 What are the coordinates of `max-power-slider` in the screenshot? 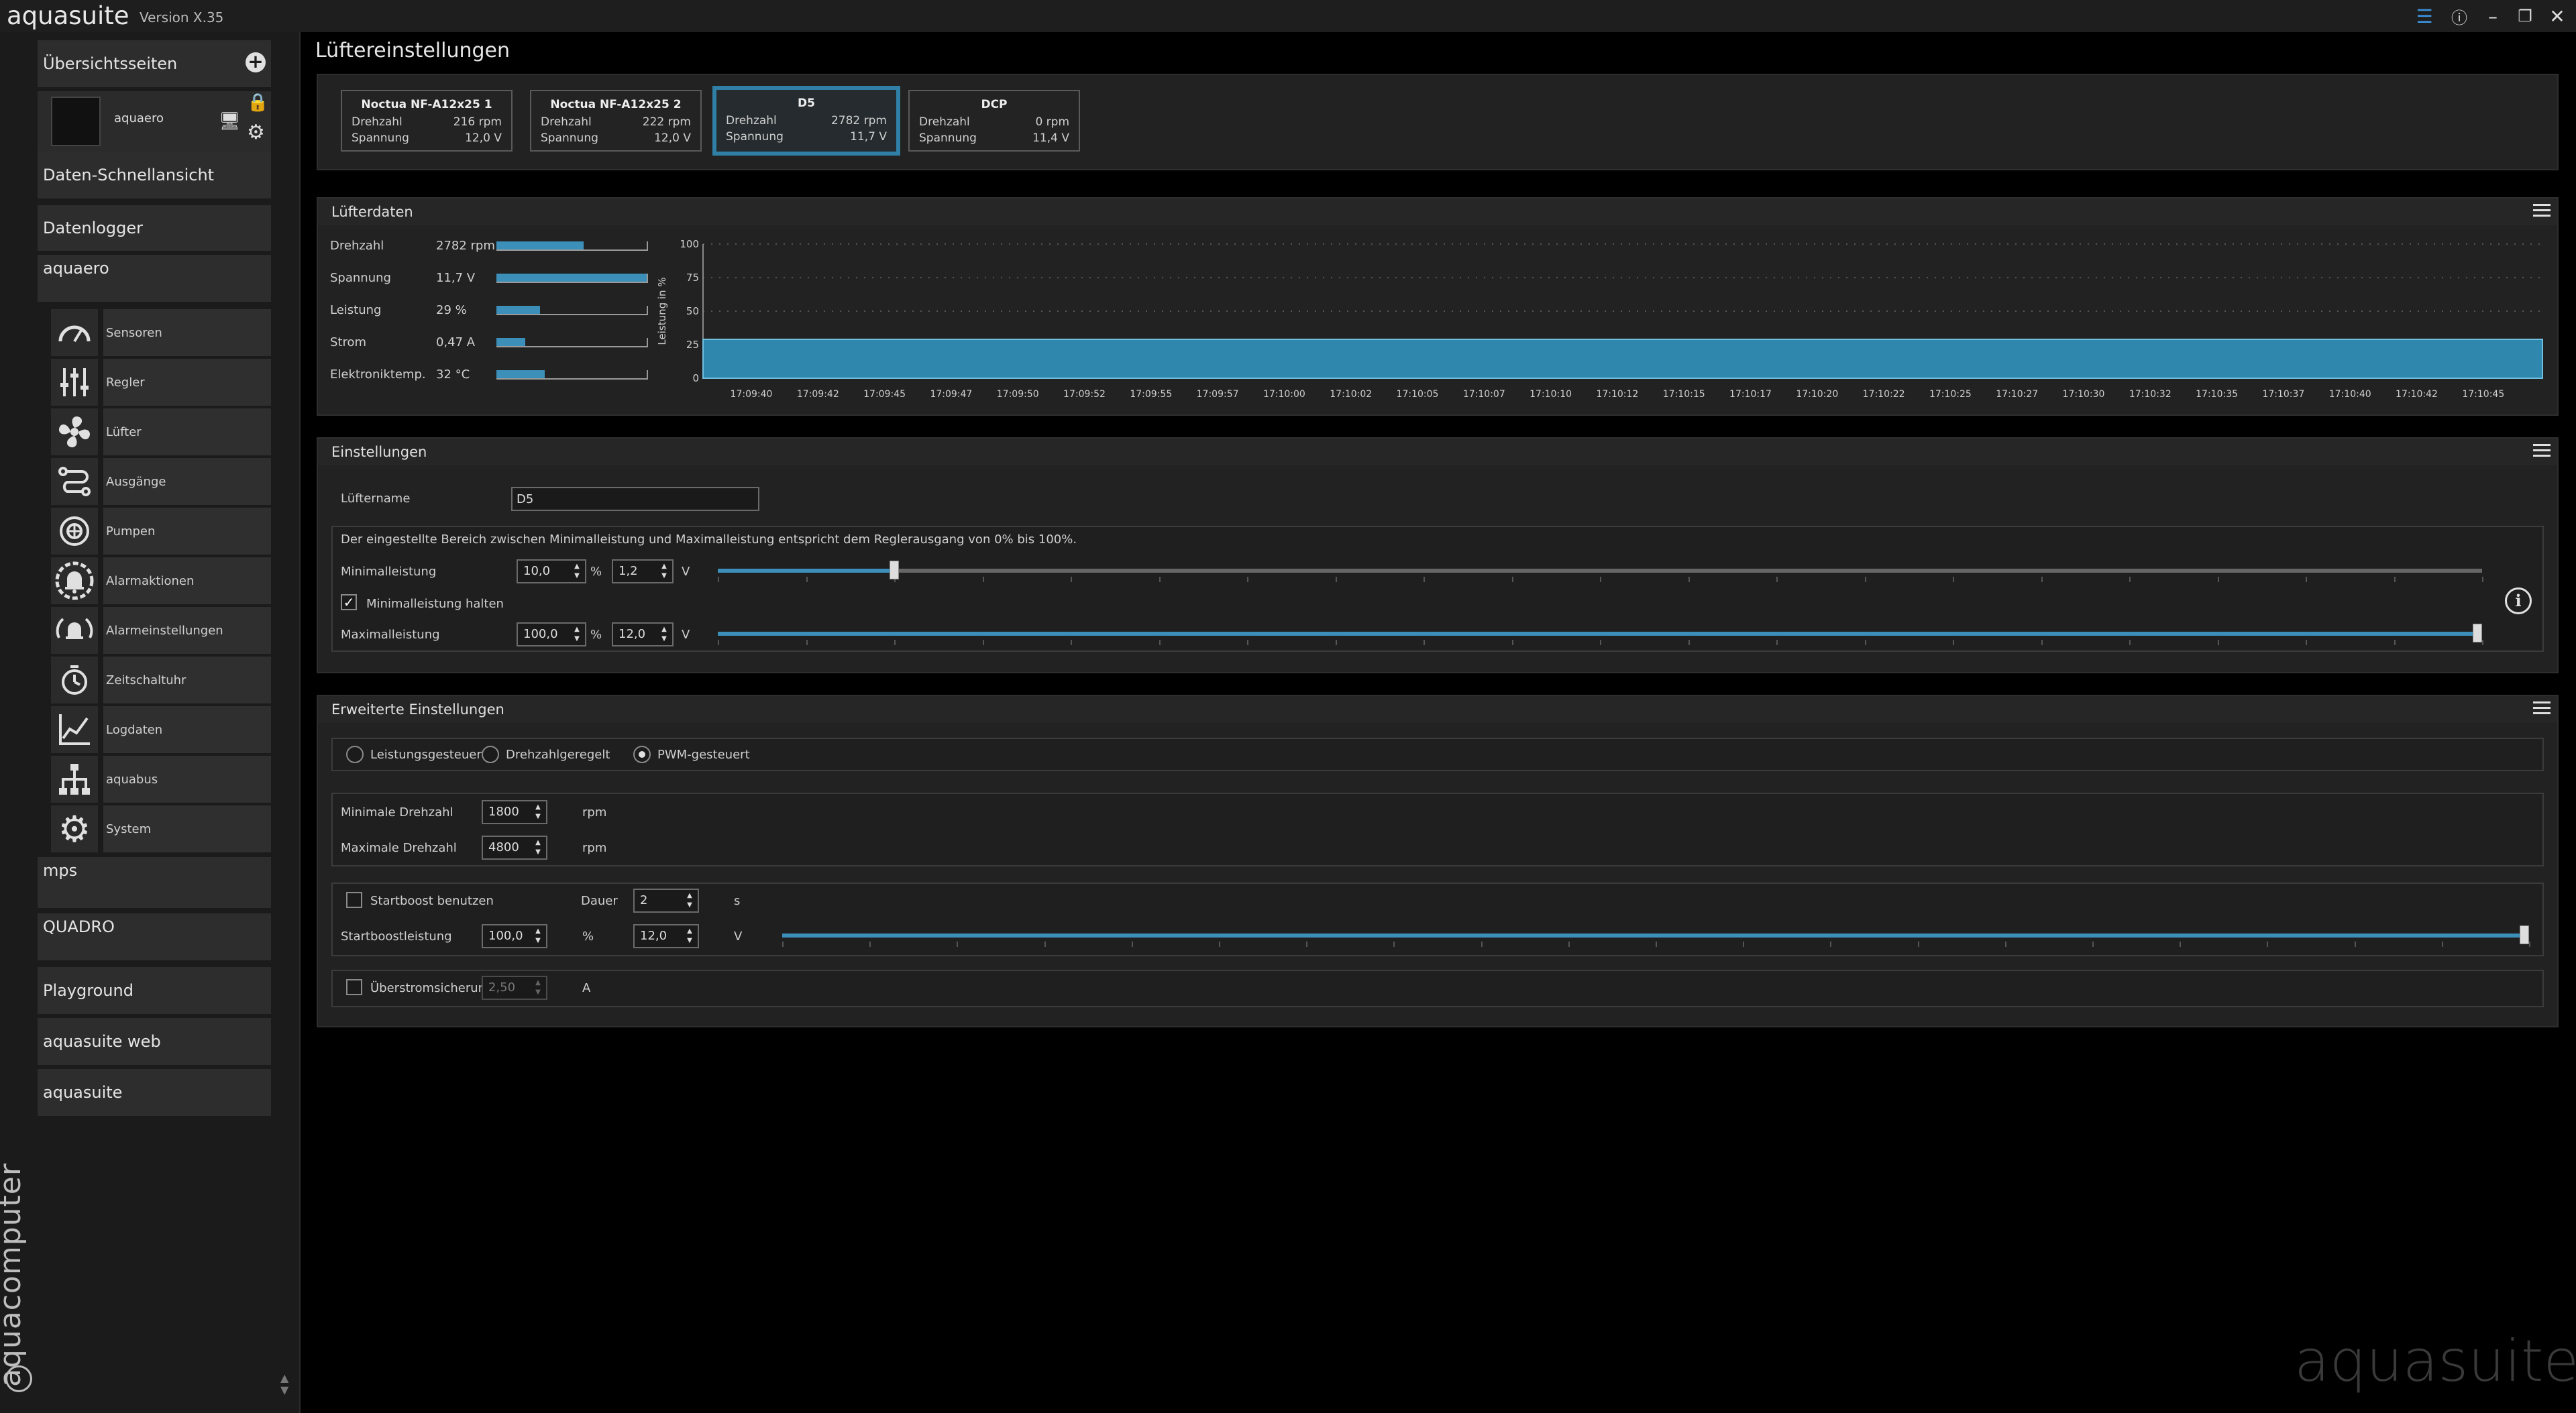 It's located at (1600, 635).